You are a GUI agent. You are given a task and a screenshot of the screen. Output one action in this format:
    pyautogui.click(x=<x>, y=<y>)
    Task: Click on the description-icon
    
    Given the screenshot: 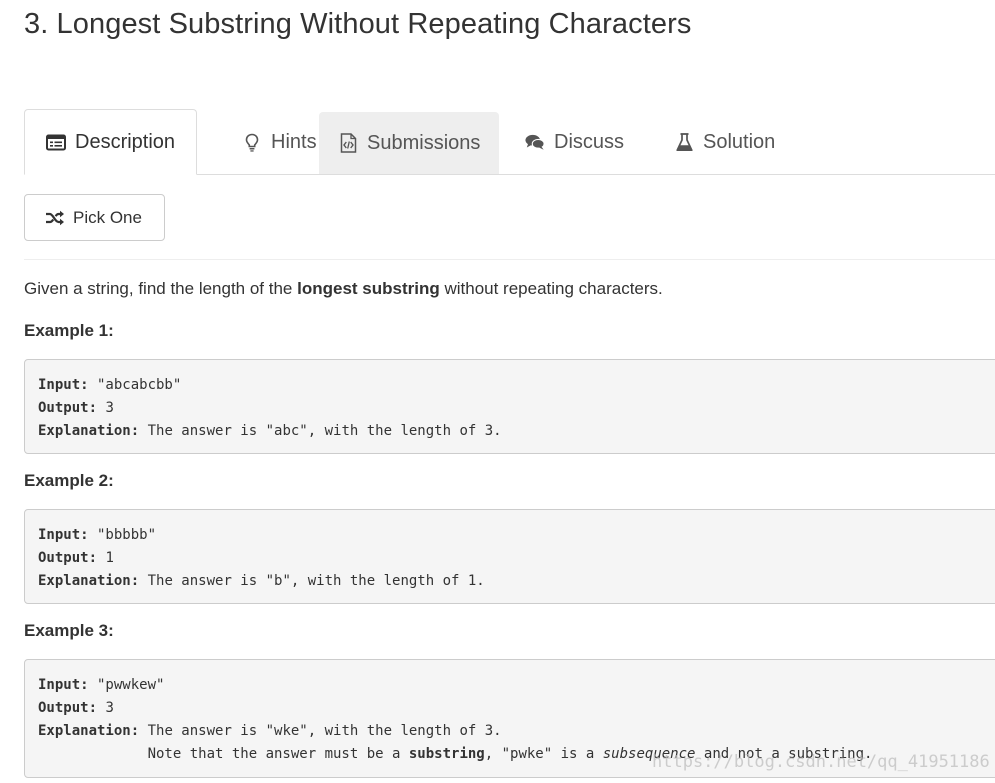 What is the action you would take?
    pyautogui.click(x=56, y=142)
    